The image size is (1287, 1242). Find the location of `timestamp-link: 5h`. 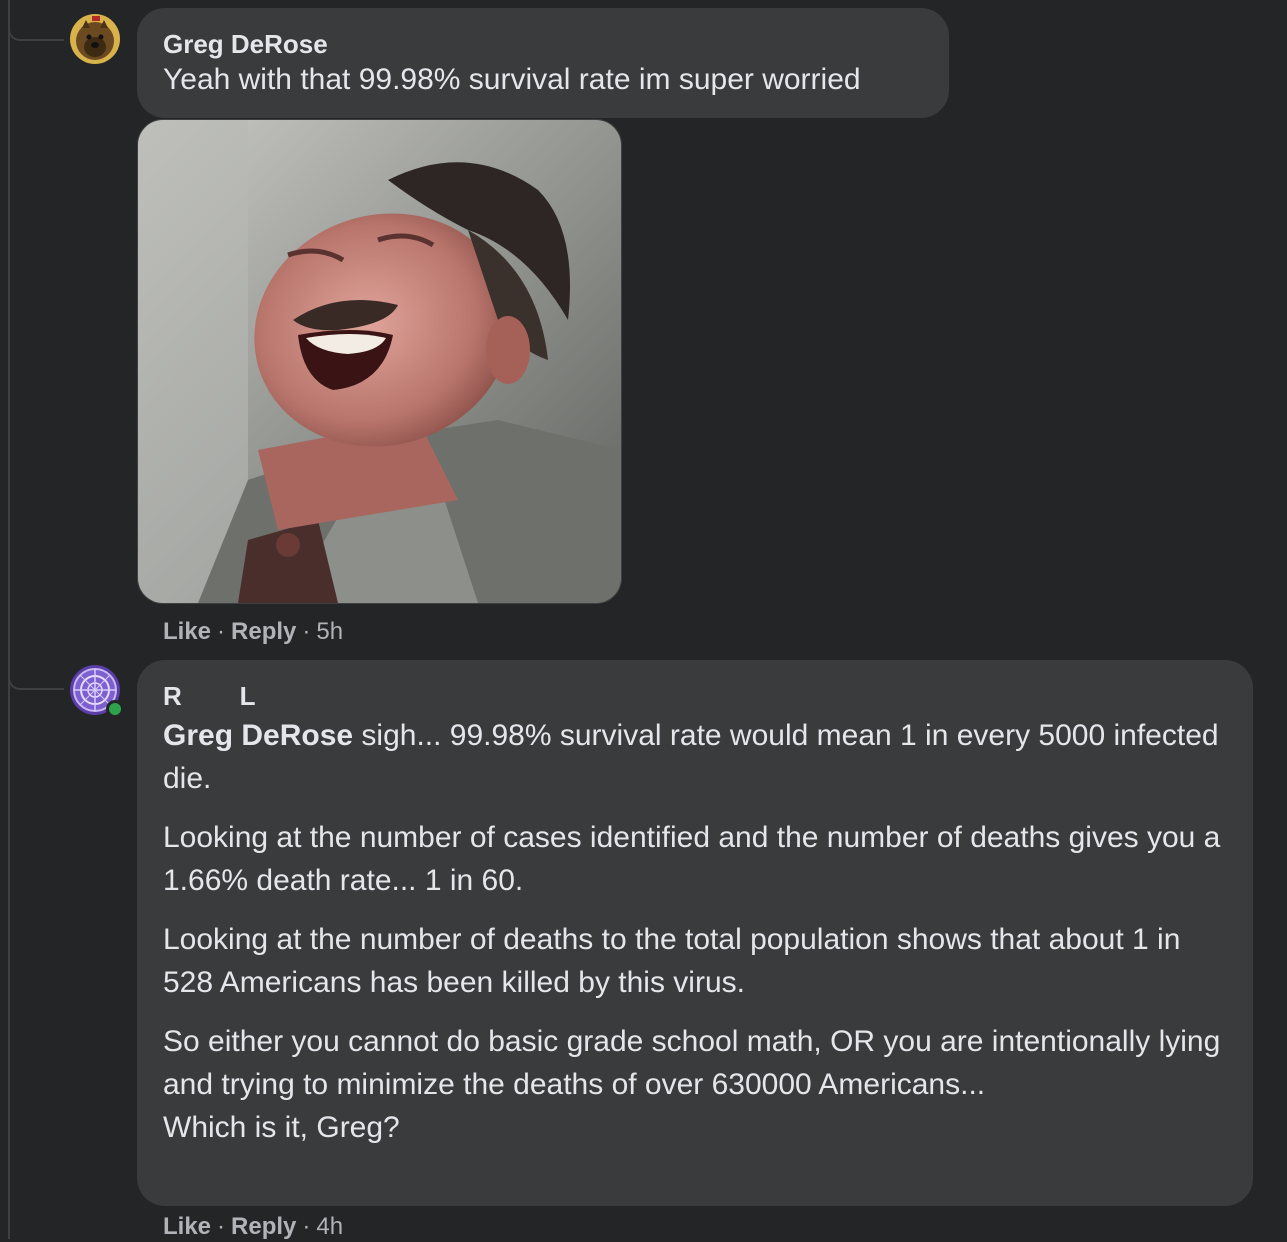

timestamp-link: 5h is located at coordinates (329, 631).